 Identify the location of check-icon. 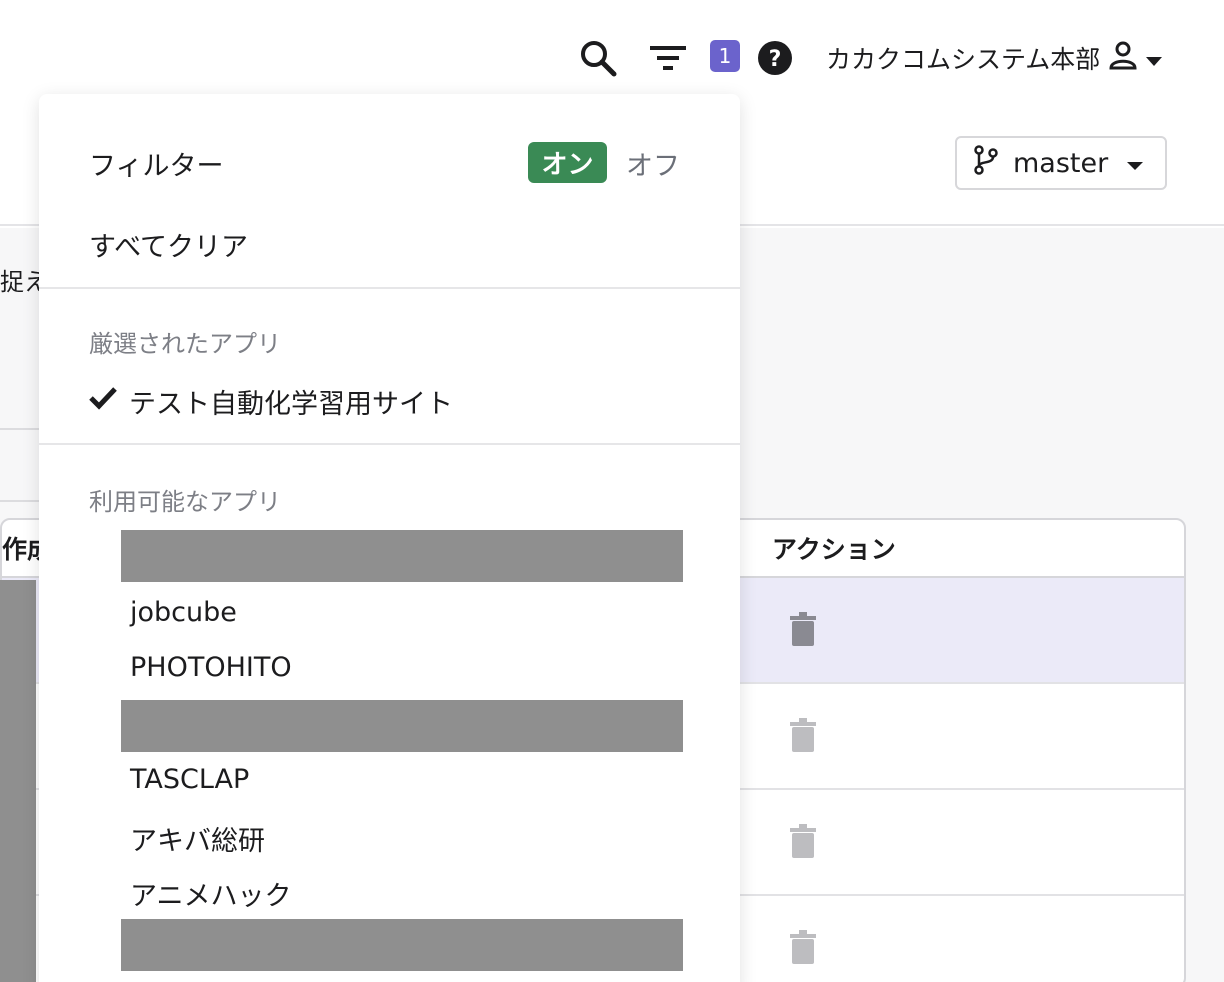
(103, 401).